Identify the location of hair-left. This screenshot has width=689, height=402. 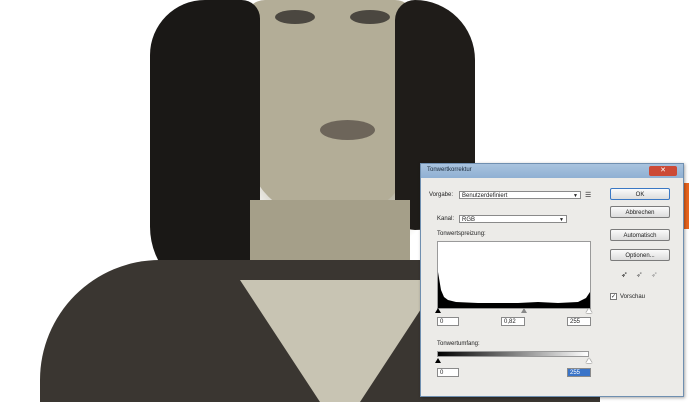
(205, 150).